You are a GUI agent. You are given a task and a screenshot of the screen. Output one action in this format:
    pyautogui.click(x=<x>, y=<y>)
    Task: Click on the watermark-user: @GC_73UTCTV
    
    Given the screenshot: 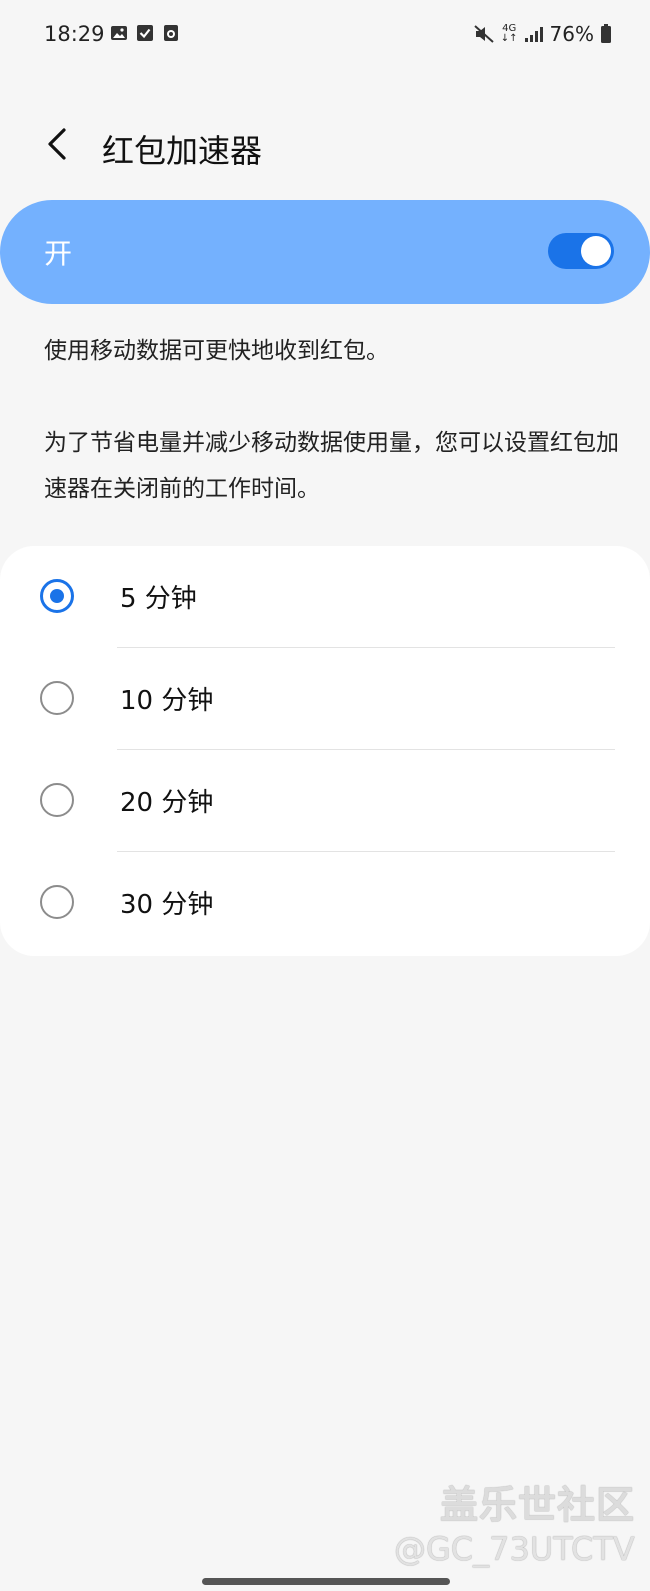 What is the action you would take?
    pyautogui.click(x=514, y=1549)
    